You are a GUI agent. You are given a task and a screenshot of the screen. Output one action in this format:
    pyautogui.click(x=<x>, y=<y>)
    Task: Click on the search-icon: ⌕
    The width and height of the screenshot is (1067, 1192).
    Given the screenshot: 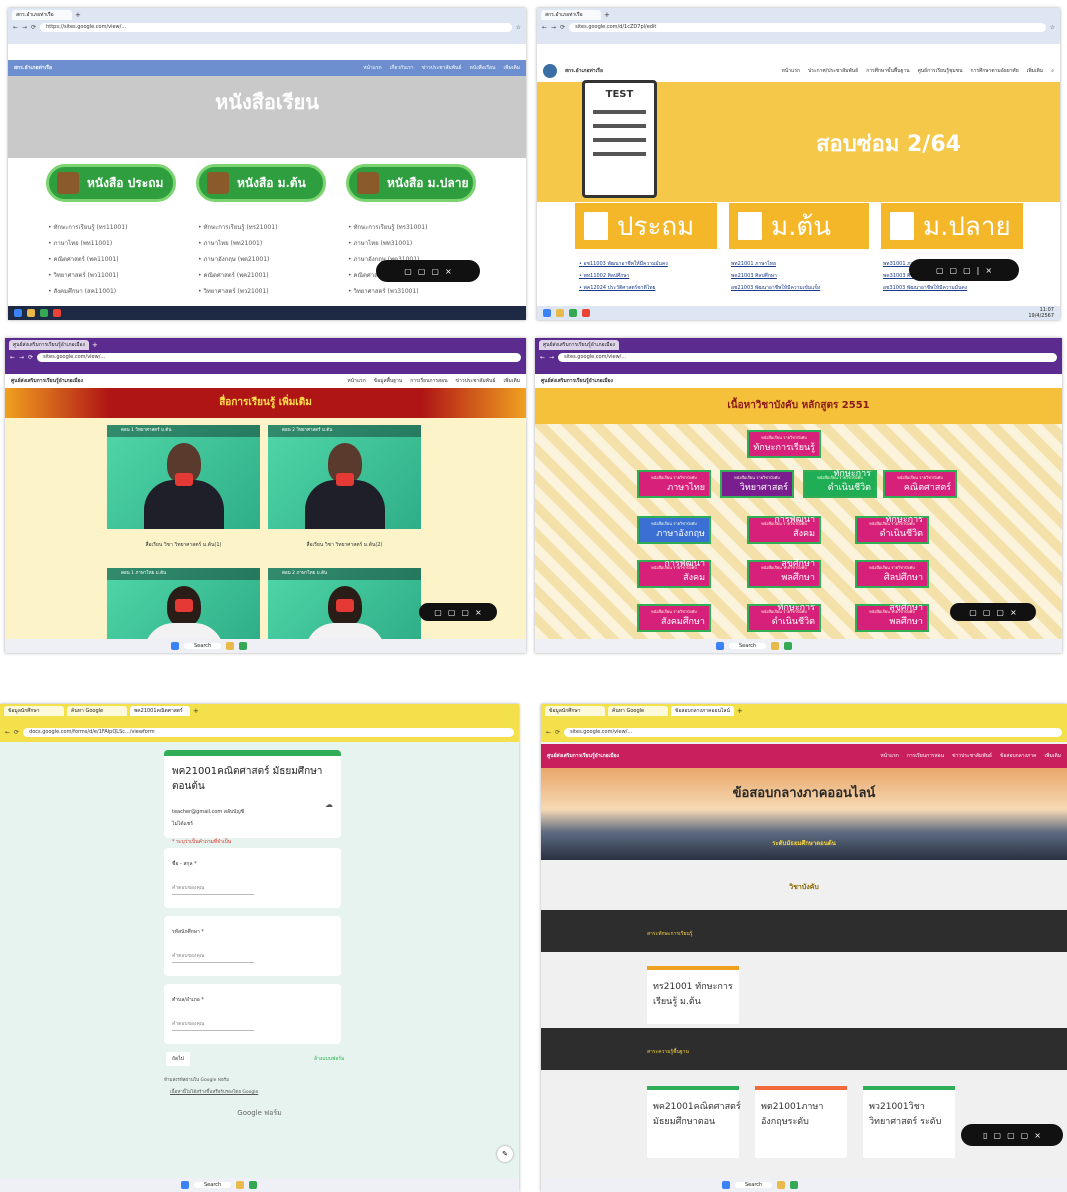 What is the action you would take?
    pyautogui.click(x=1052, y=71)
    